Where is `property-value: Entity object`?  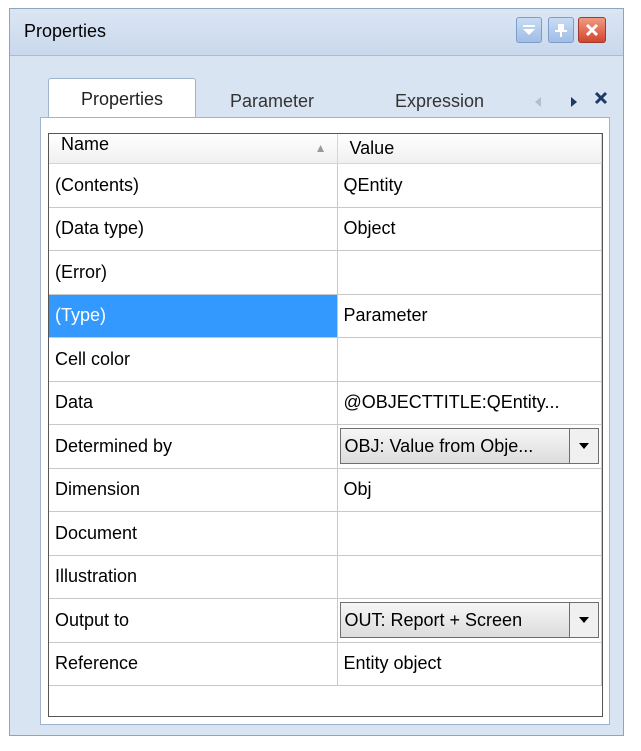 property-value: Entity object is located at coordinates (469, 664).